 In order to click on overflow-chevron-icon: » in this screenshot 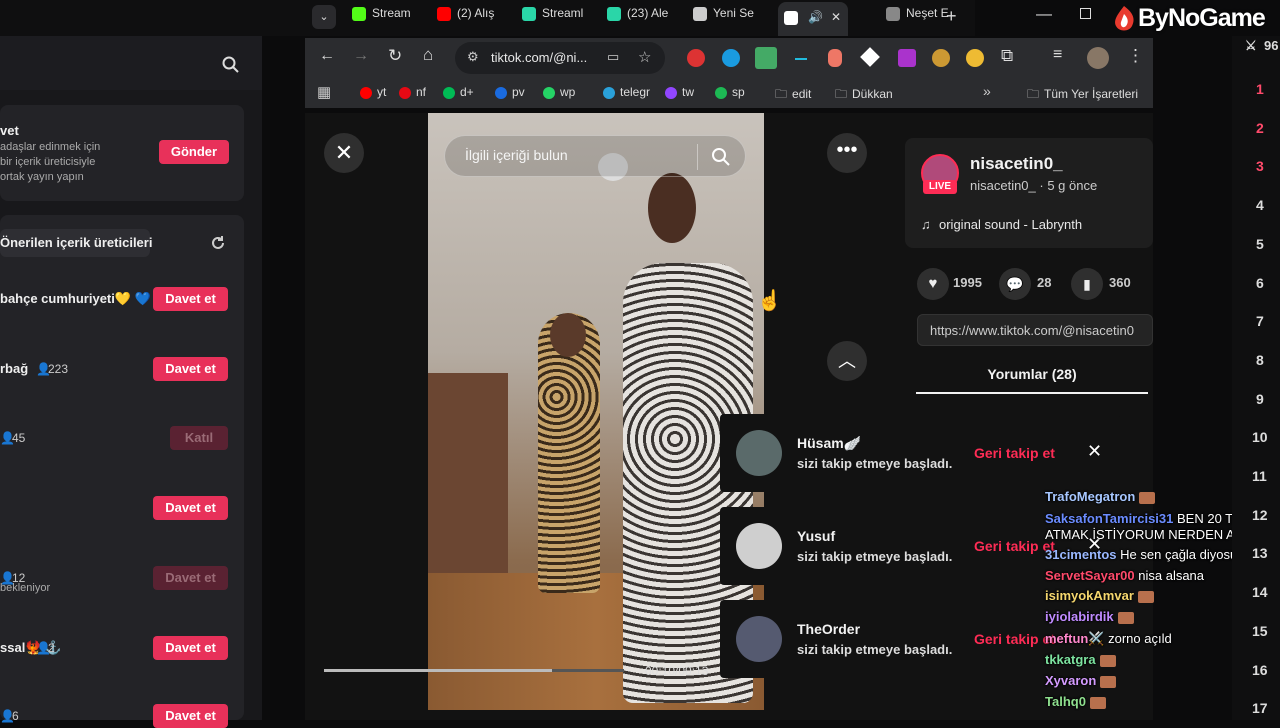, I will do `click(987, 91)`.